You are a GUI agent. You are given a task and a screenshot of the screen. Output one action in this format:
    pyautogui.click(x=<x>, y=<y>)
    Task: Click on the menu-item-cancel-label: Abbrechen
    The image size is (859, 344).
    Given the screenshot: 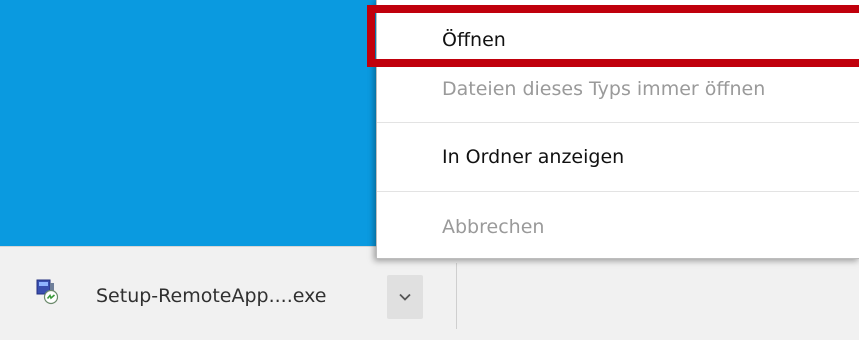 What is the action you would take?
    pyautogui.click(x=493, y=227)
    